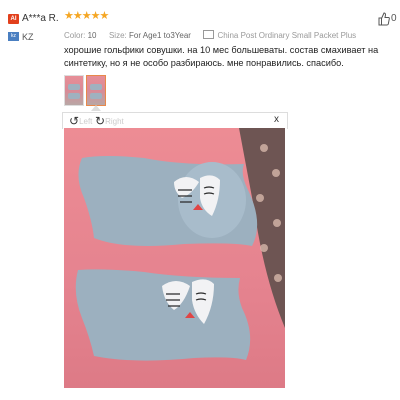 This screenshot has height=400, width=400. I want to click on sock-top, so click(168, 201).